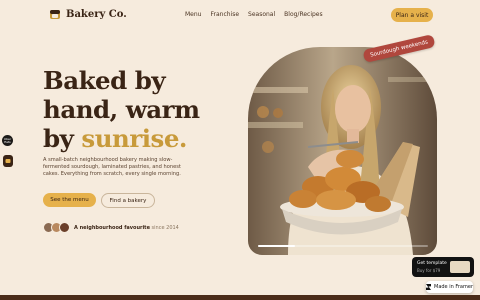 Image resolution: width=480 pixels, height=300 pixels. What do you see at coordinates (55, 14) in the screenshot?
I see `bread-logo-icon` at bounding box center [55, 14].